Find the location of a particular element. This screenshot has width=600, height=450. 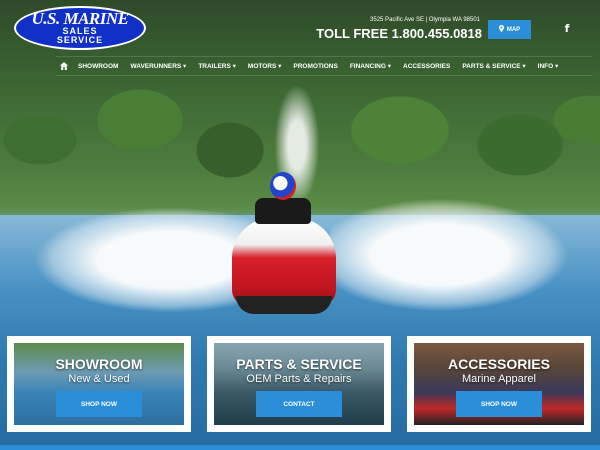

nav-item-promotions: PROMOTIONS is located at coordinates (315, 66).